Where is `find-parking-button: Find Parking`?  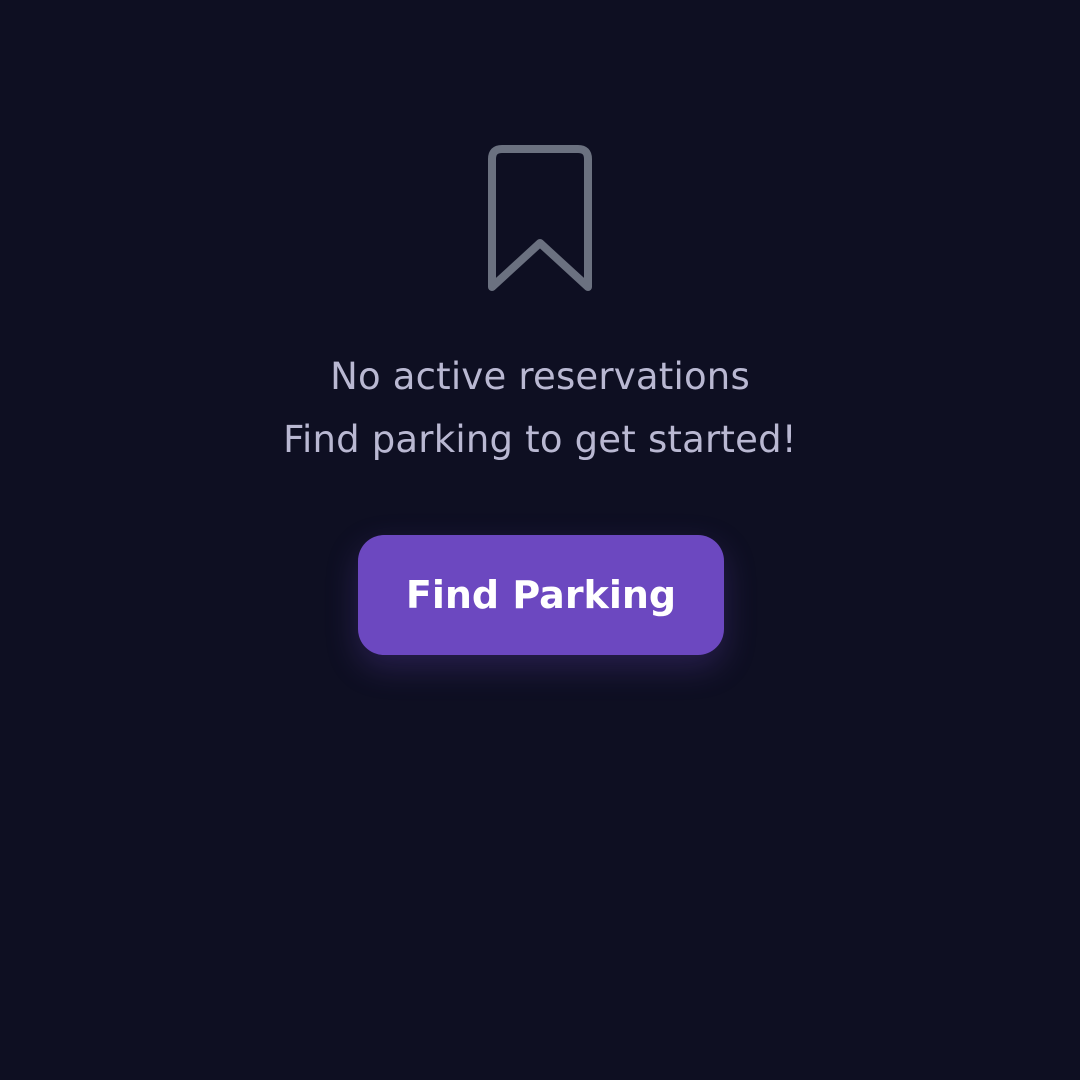
find-parking-button: Find Parking is located at coordinates (541, 595).